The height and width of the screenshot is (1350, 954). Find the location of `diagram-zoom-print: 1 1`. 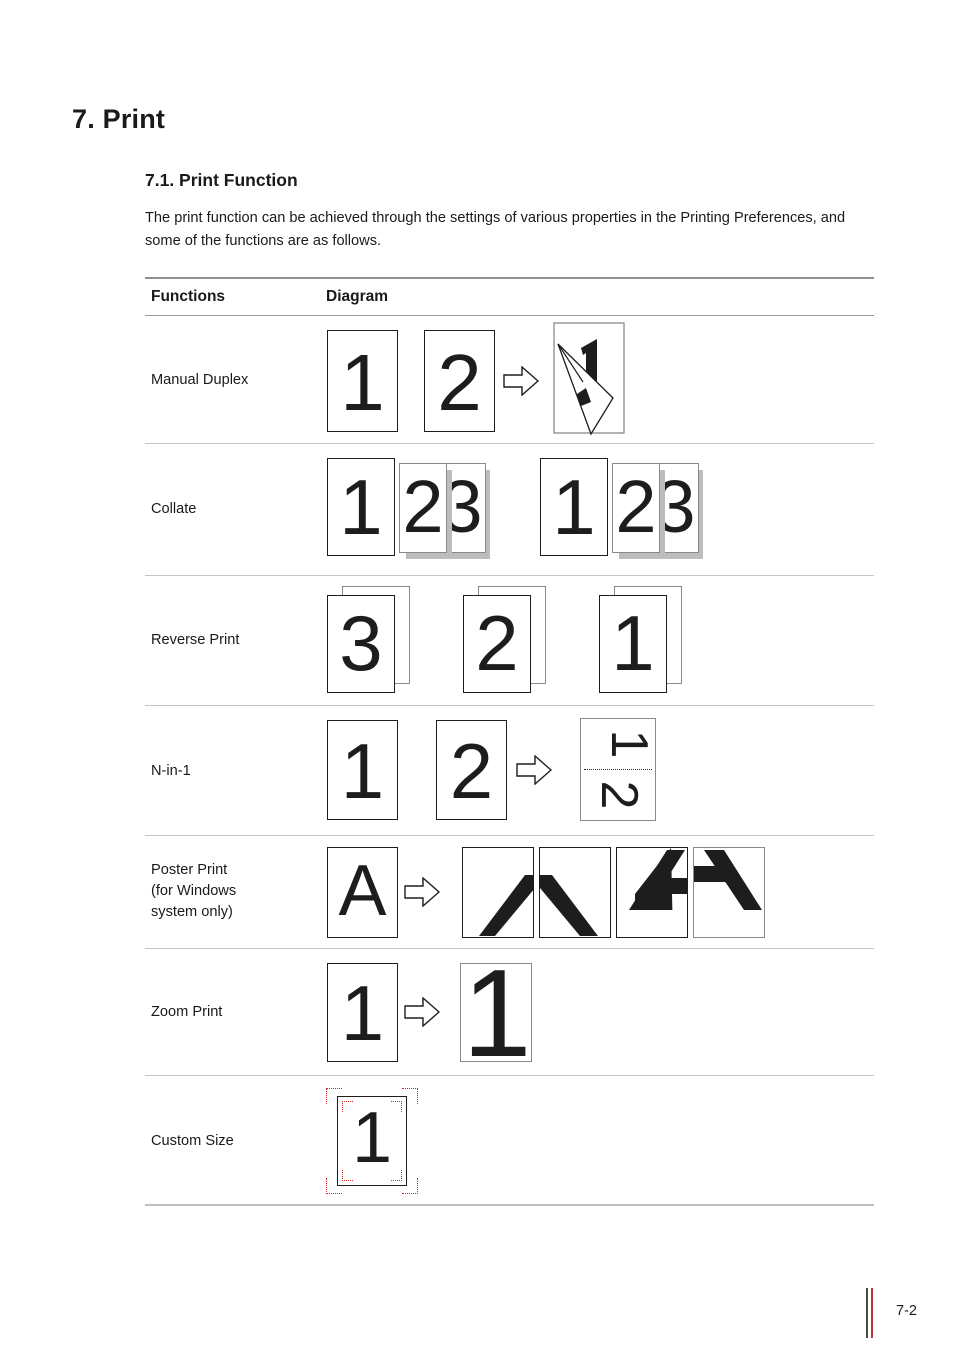

diagram-zoom-print: 1 1 is located at coordinates (600, 1012).